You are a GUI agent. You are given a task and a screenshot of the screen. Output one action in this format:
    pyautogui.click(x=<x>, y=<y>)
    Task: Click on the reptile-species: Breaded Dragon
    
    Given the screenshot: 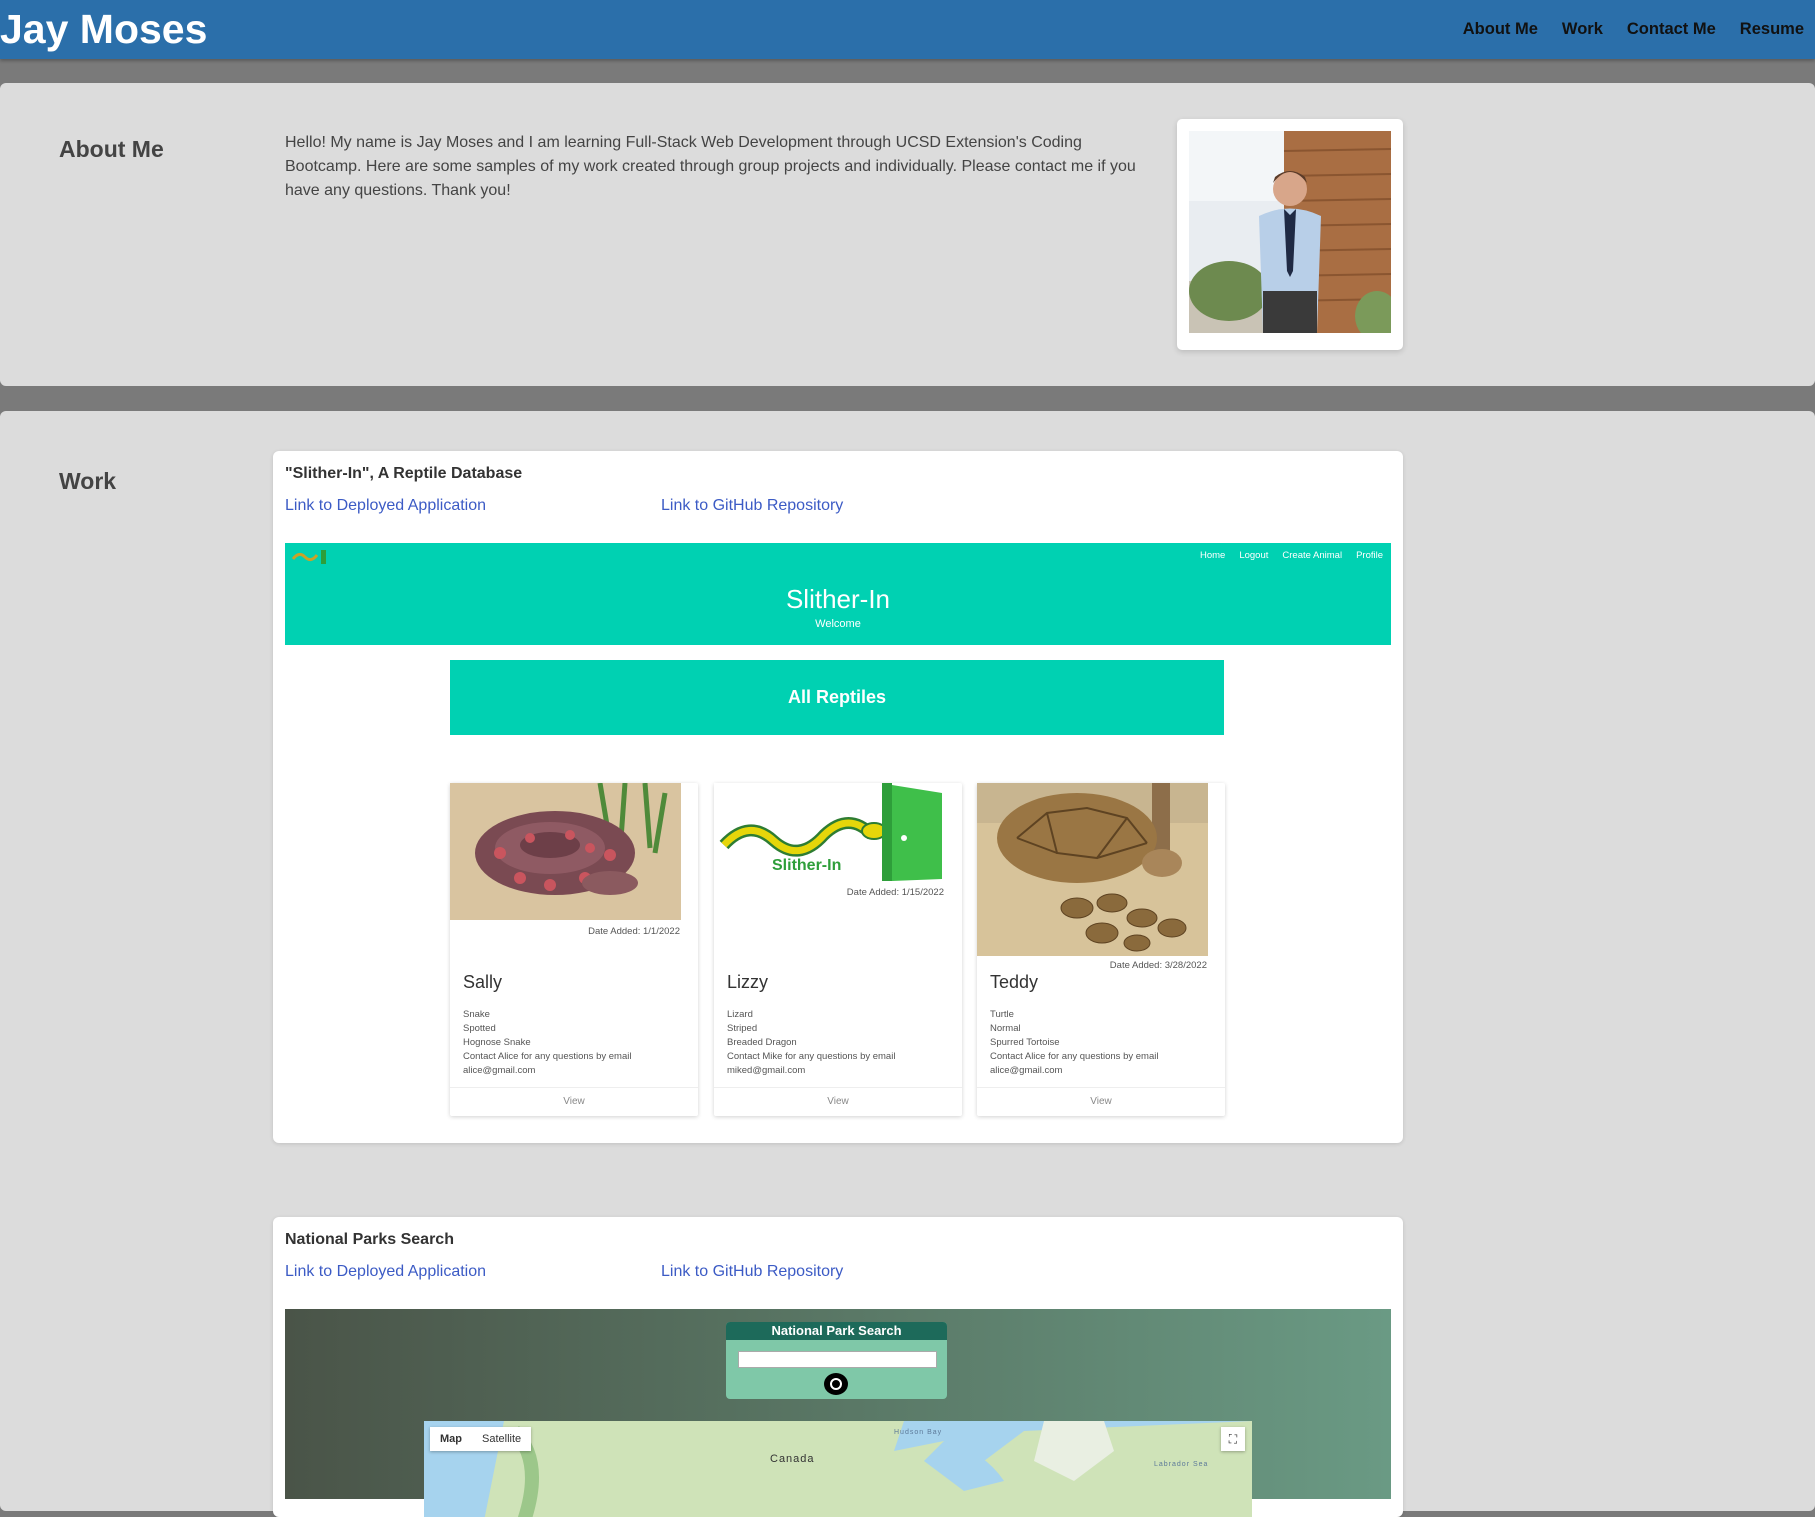 What is the action you would take?
    pyautogui.click(x=762, y=1042)
    